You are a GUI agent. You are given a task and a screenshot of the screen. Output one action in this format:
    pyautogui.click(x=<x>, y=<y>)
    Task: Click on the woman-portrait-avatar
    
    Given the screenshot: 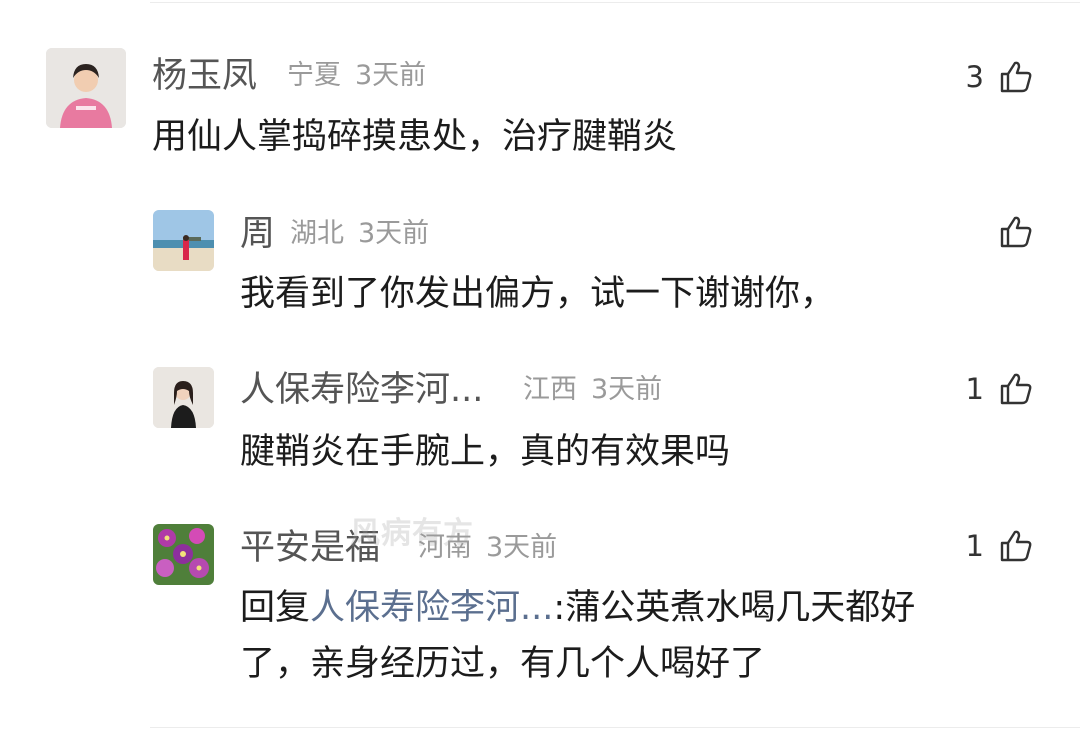 What is the action you would take?
    pyautogui.click(x=183, y=397)
    